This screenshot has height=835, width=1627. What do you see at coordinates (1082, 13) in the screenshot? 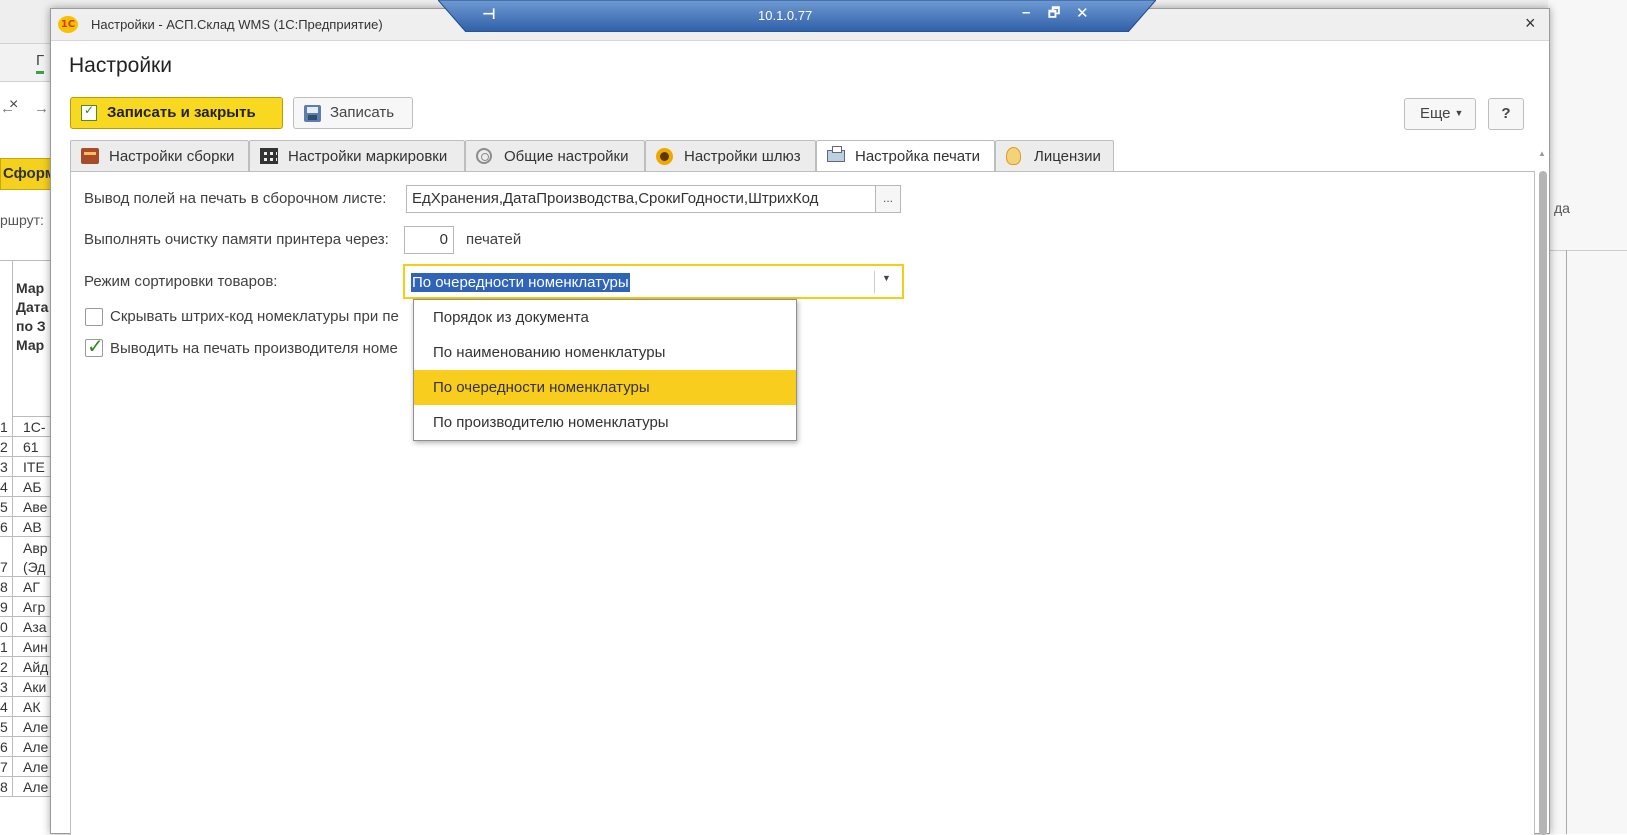
I see `close-icon: ✕` at bounding box center [1082, 13].